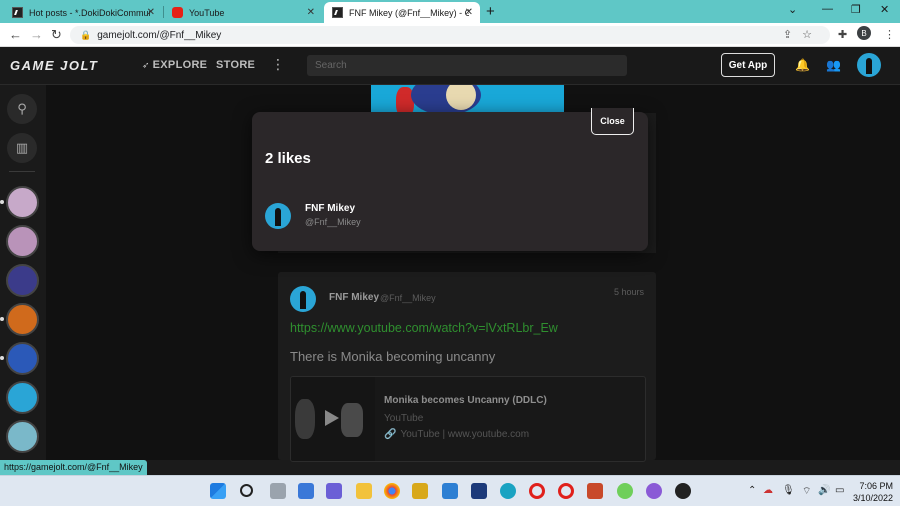  What do you see at coordinates (450, 179) in the screenshot?
I see `likes-modal: Close 2 likes FNF Mikey @Fnf__Mikey` at bounding box center [450, 179].